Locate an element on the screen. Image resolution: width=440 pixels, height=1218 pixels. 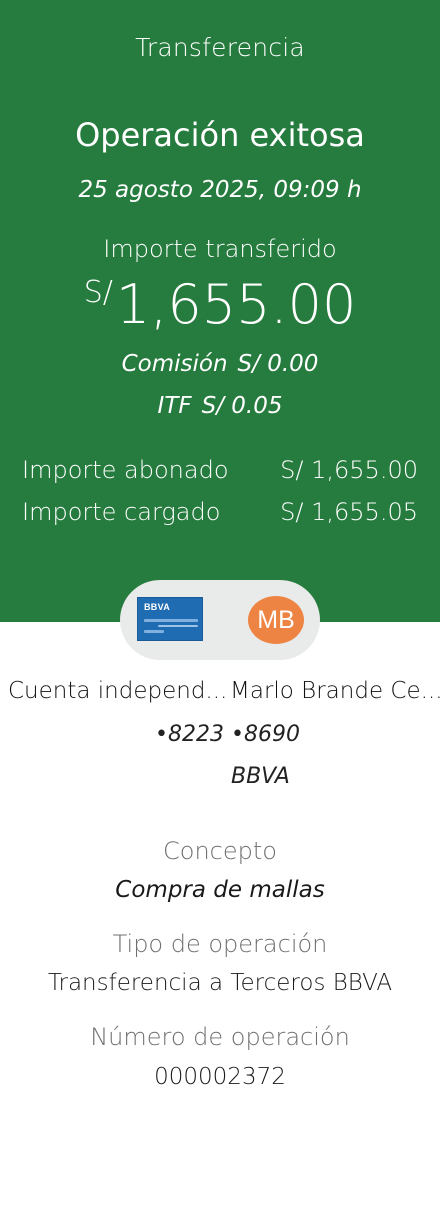
charged-label: Importe cargado is located at coordinates (121, 512).